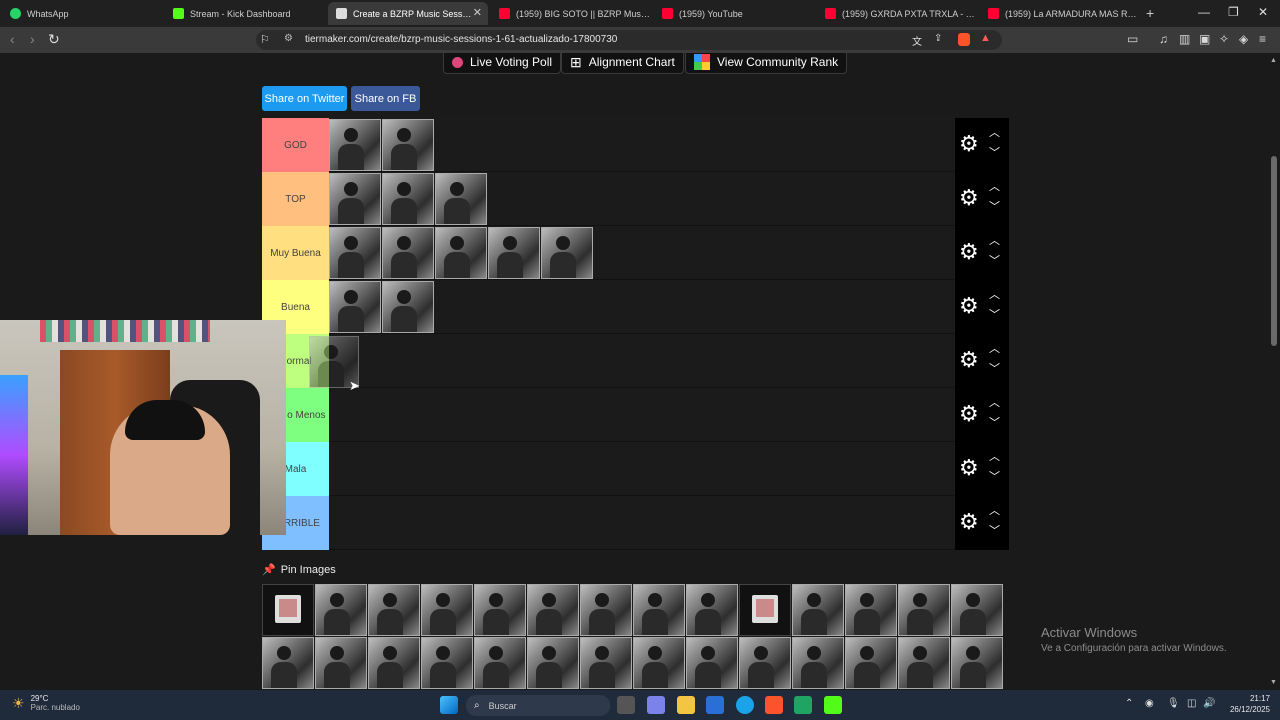  Describe the element at coordinates (1204, 39) in the screenshot. I see `wallet-icon: ▣` at that location.